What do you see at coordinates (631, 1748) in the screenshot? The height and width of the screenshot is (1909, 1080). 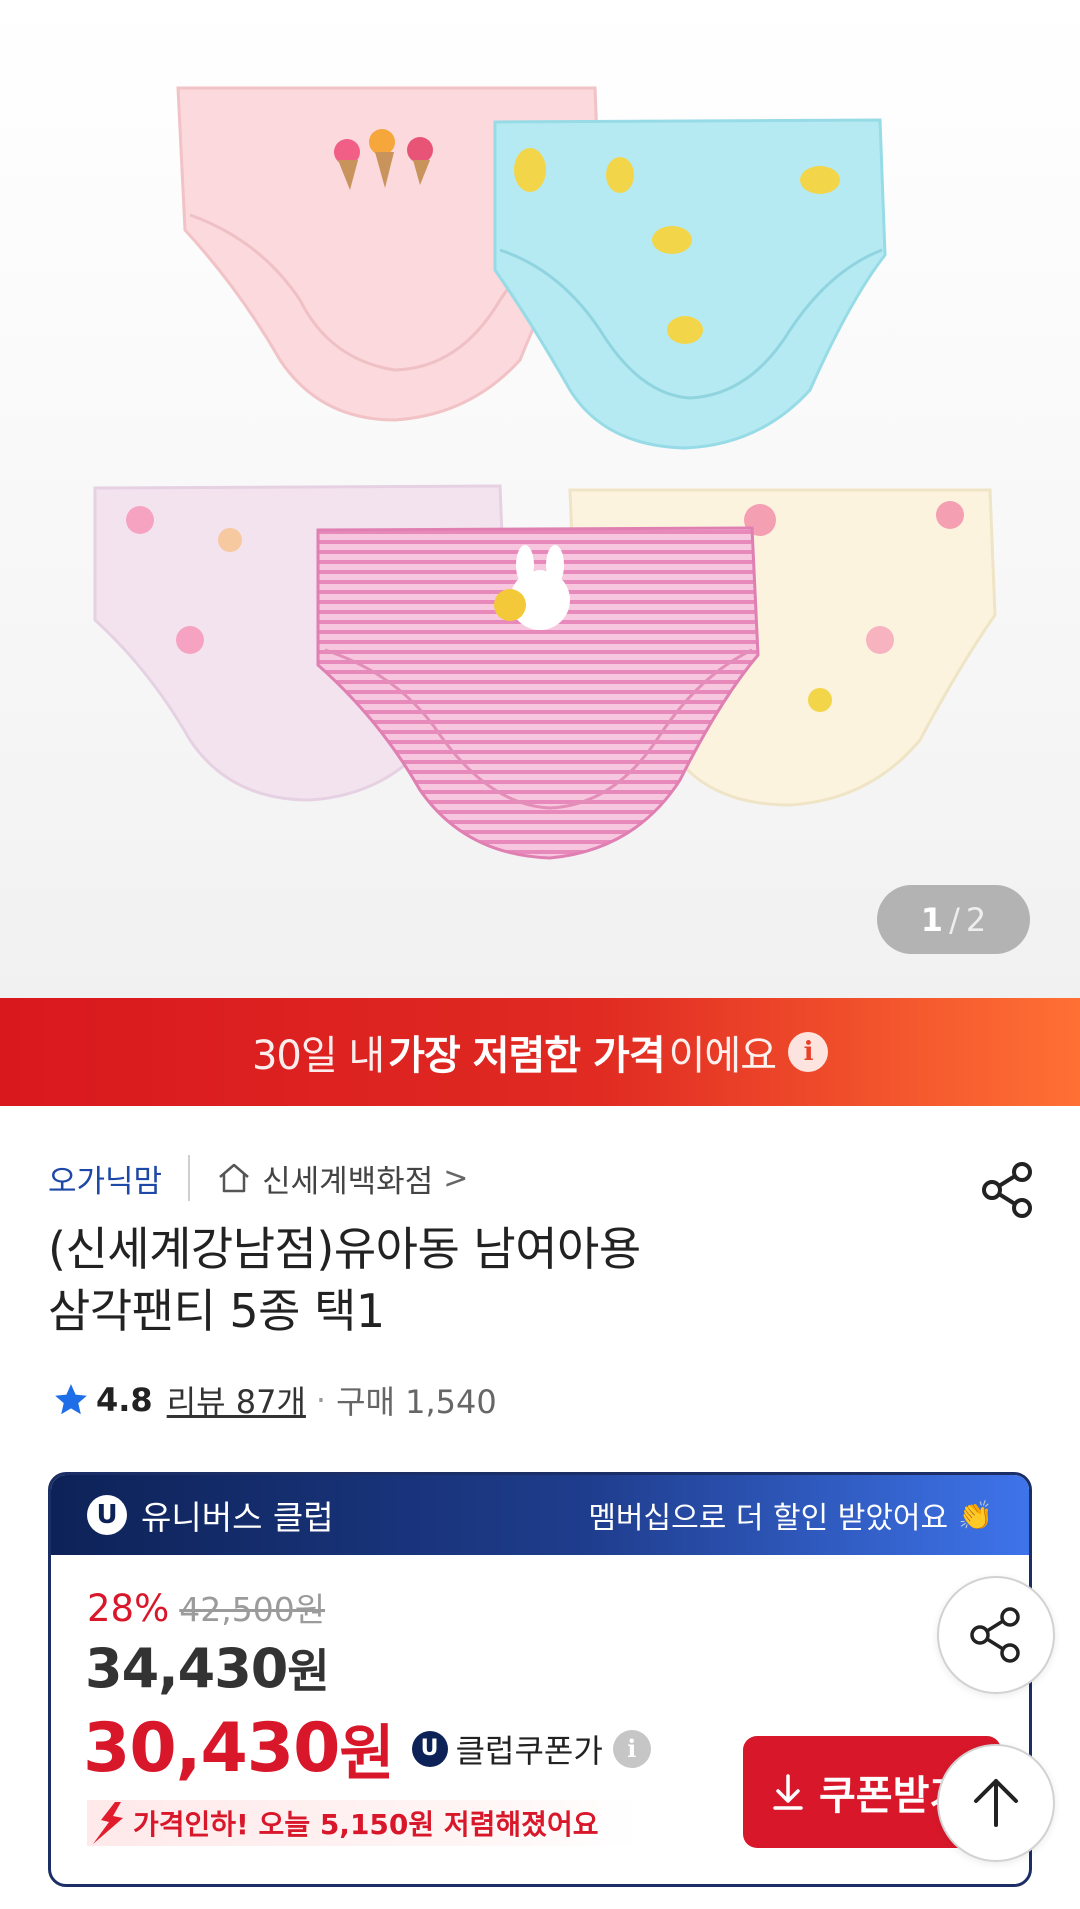 I see `coupon-info-icon: i` at bounding box center [631, 1748].